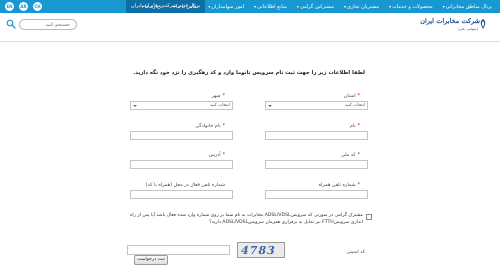 Image resolution: width=500 pixels, height=276 pixels. I want to click on address-field, so click(181, 164).